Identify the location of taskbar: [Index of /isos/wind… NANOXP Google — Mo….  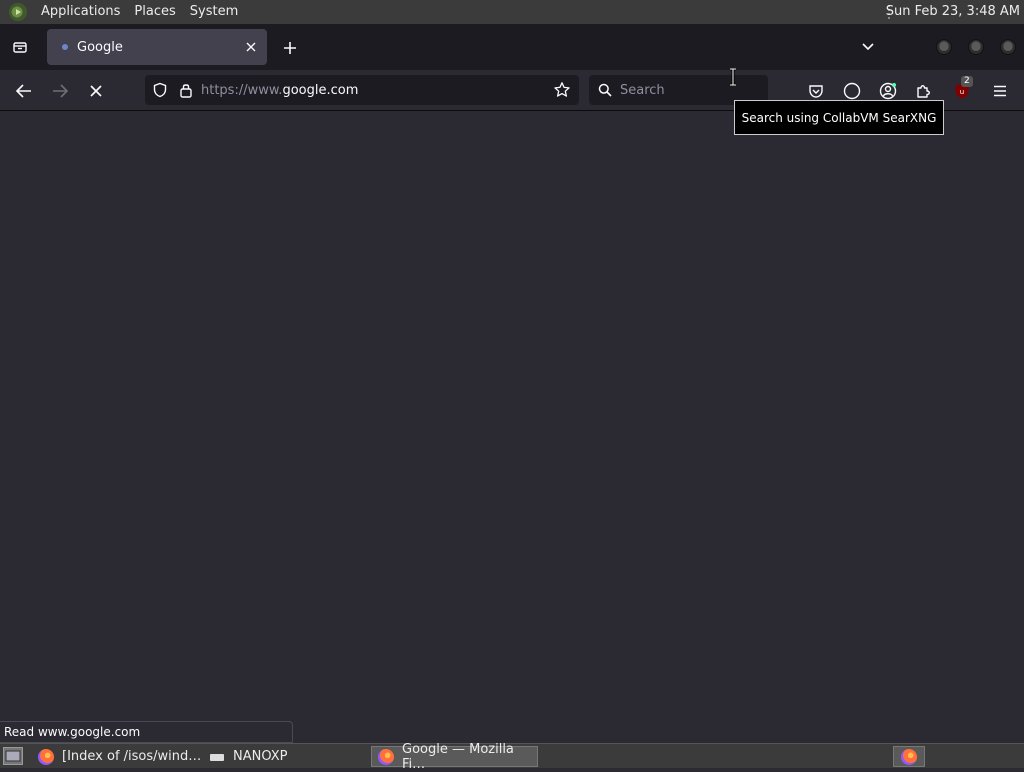
(512, 757).